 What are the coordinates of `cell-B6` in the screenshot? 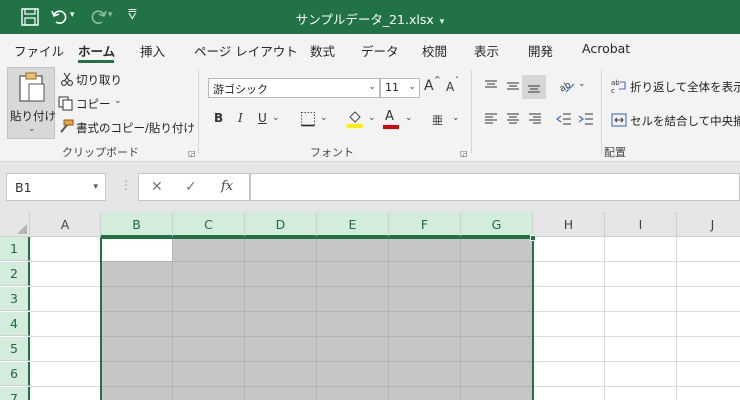 It's located at (137, 374).